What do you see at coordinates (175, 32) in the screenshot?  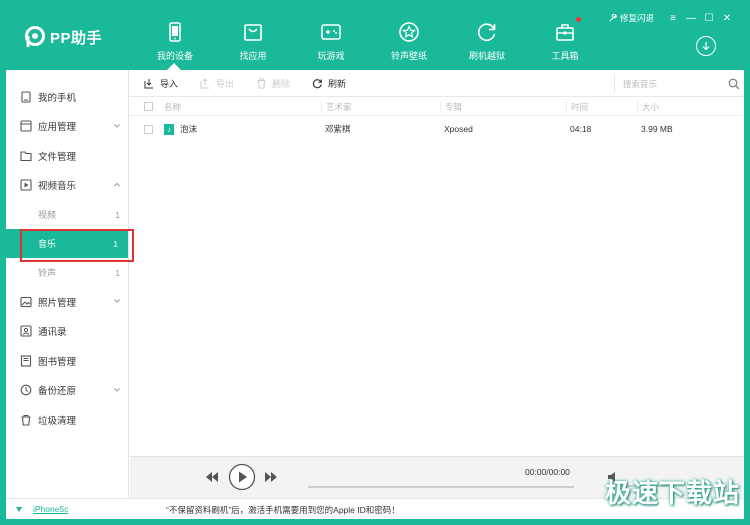 I see `phone-icon` at bounding box center [175, 32].